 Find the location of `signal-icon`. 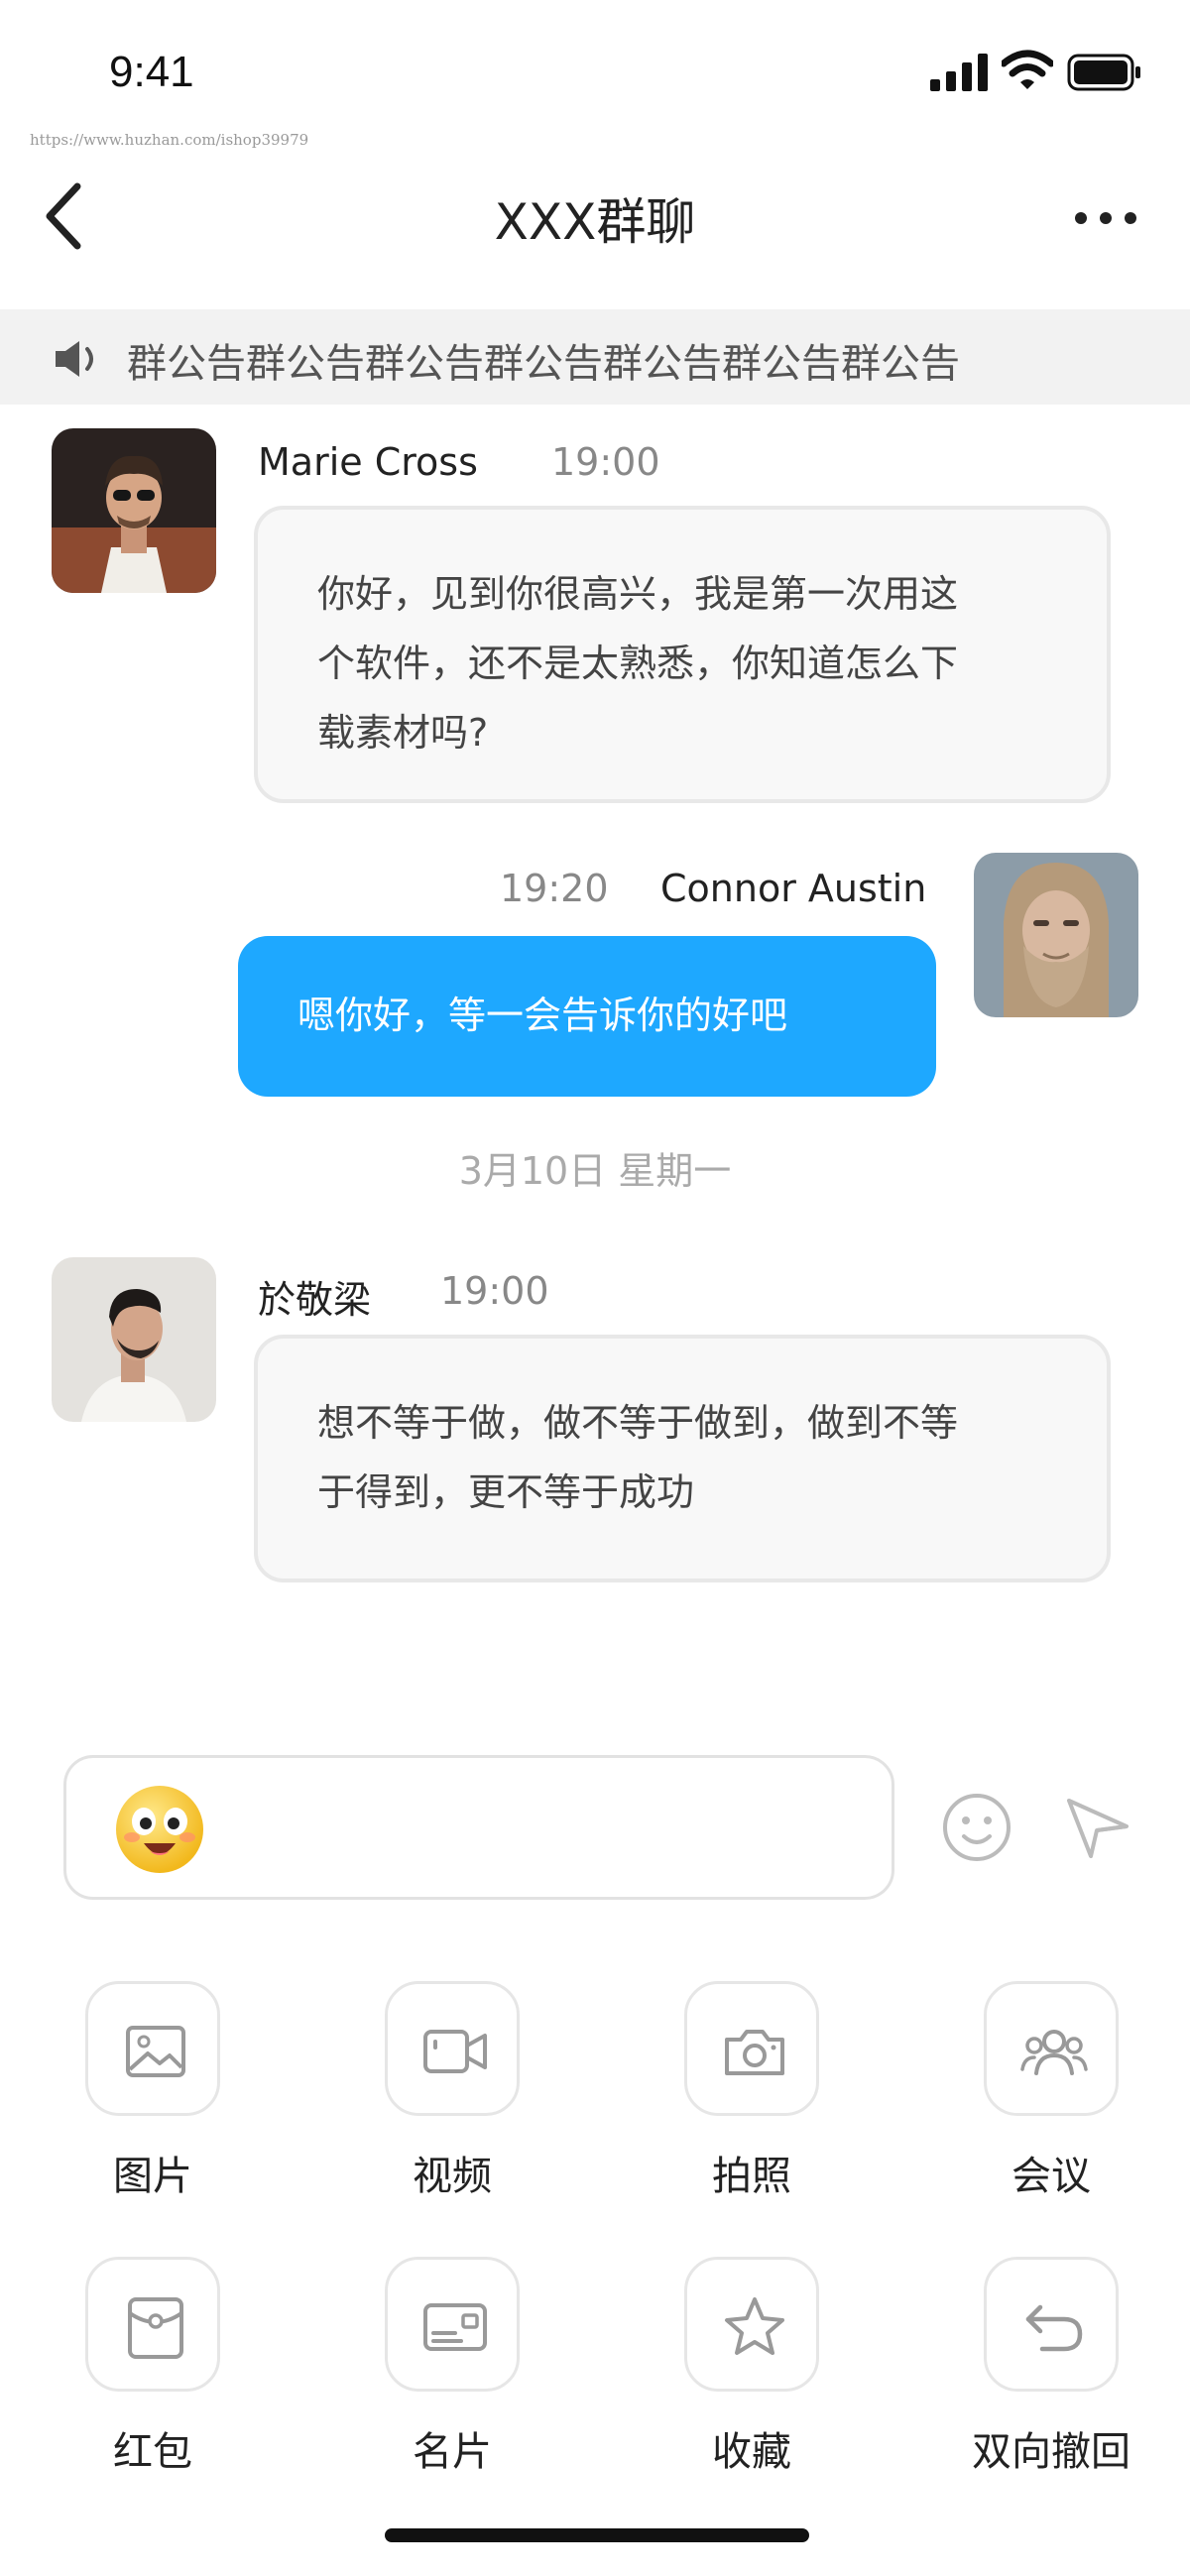

signal-icon is located at coordinates (959, 73).